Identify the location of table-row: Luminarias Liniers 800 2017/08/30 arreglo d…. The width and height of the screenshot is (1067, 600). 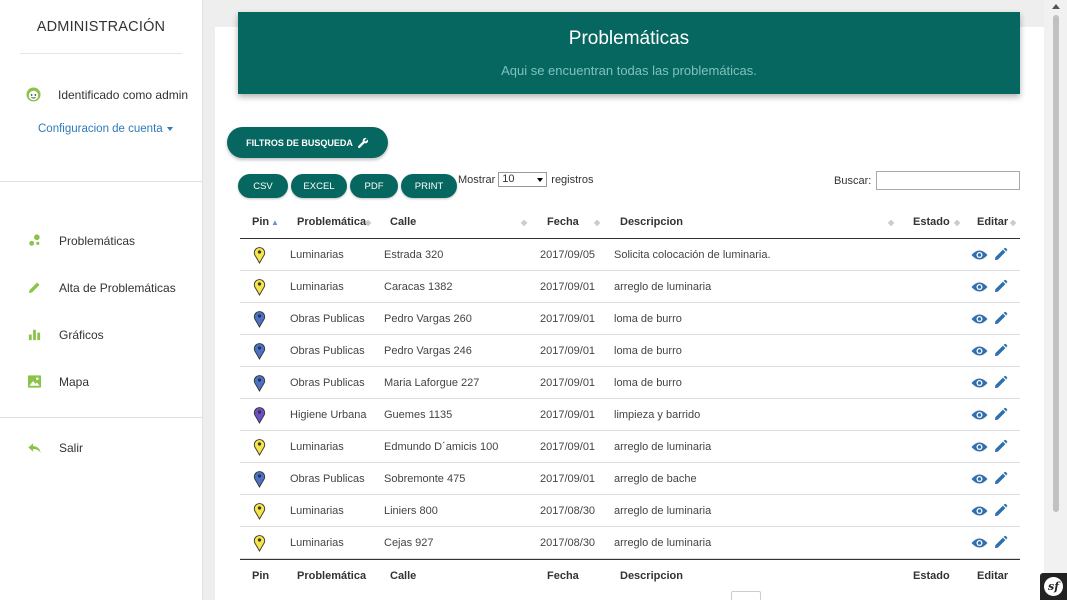
(630, 511).